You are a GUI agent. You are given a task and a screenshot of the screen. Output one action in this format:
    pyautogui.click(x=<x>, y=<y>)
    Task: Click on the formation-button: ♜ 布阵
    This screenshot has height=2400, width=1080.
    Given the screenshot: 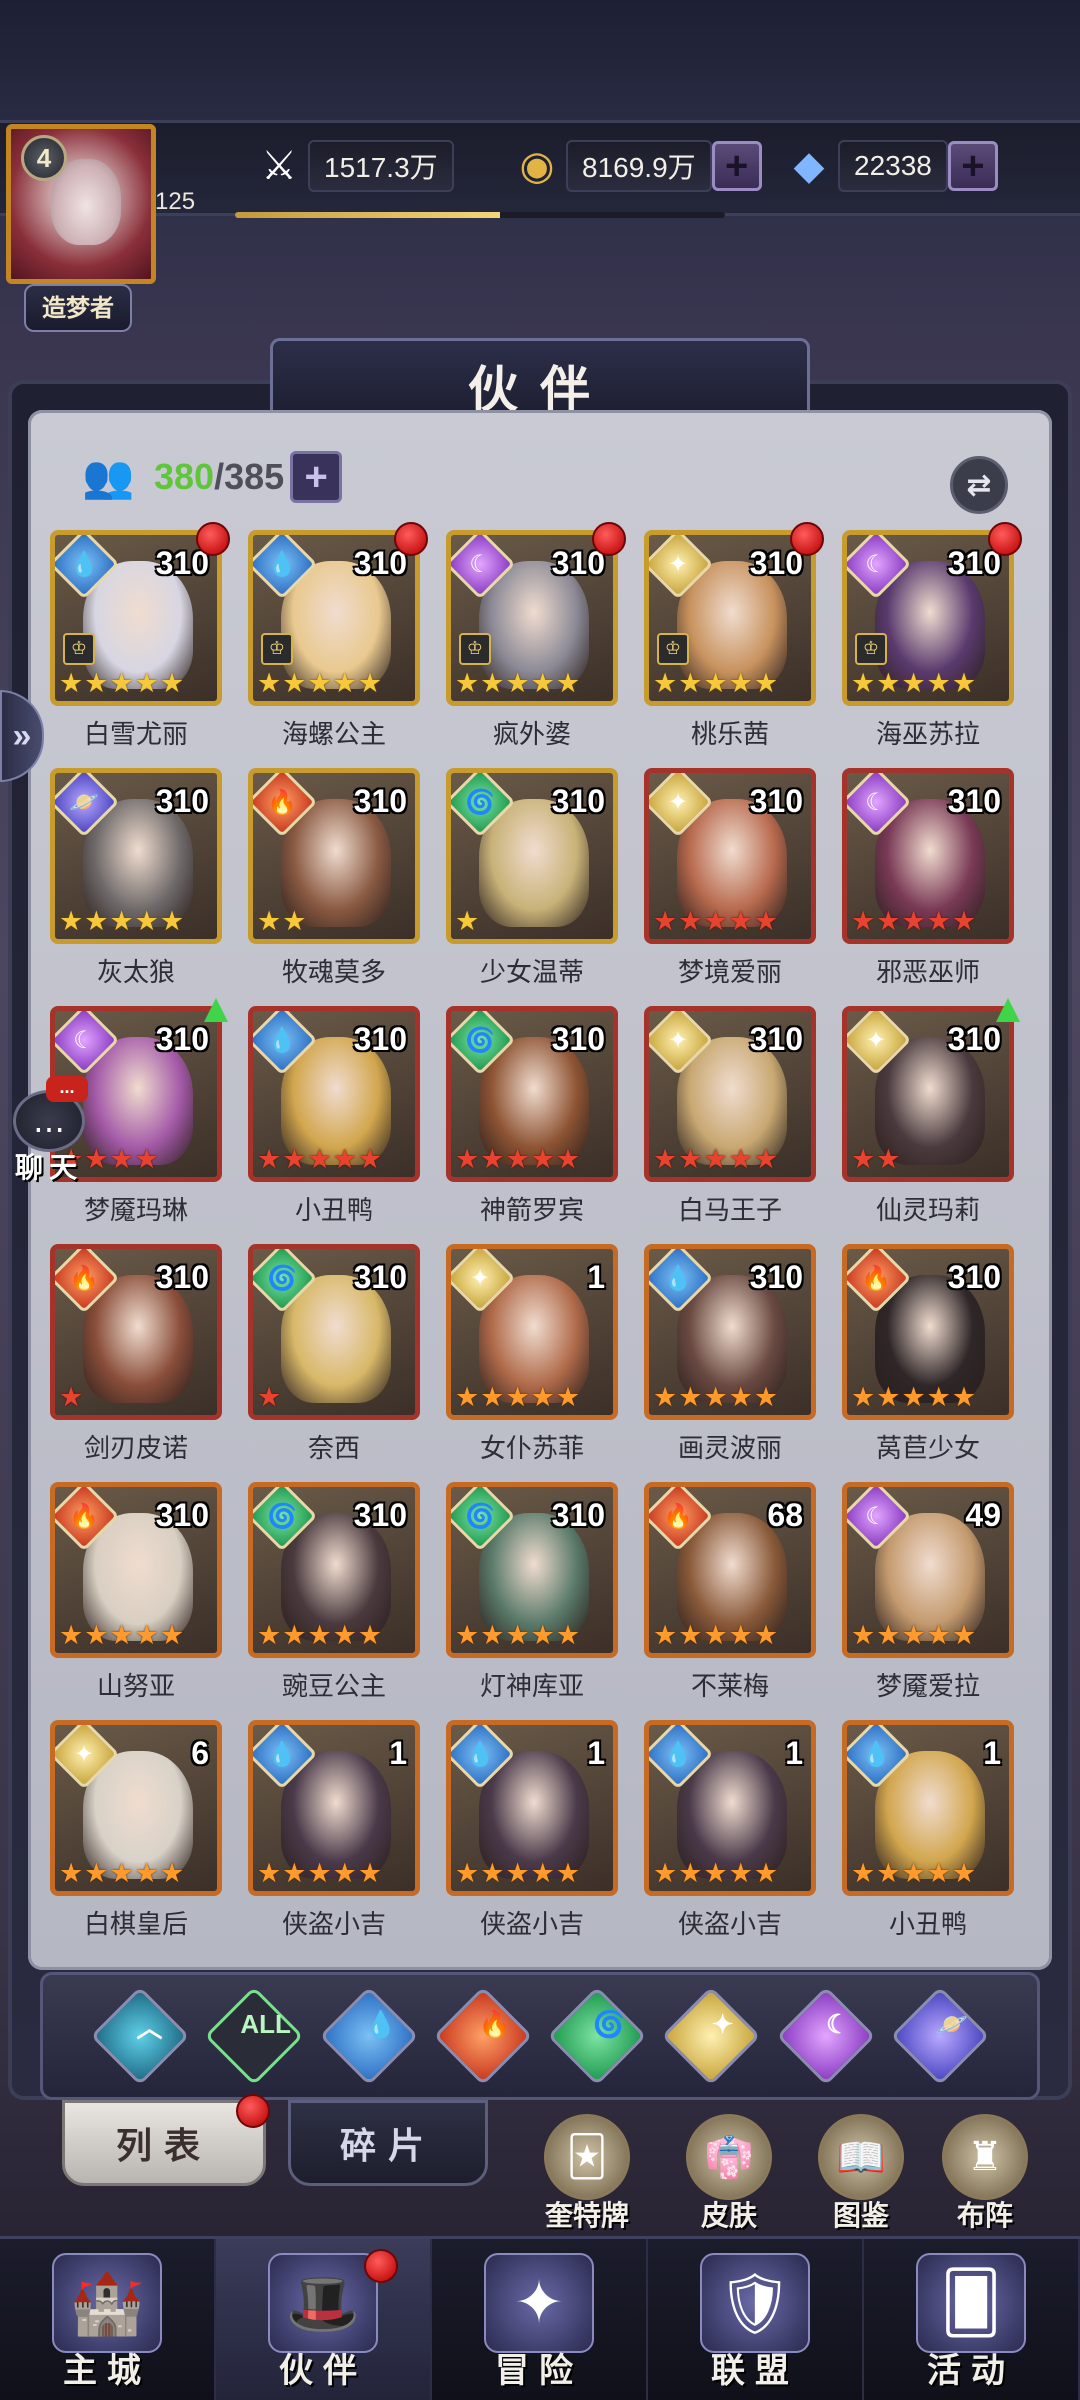 What is the action you would take?
    pyautogui.click(x=985, y=2174)
    